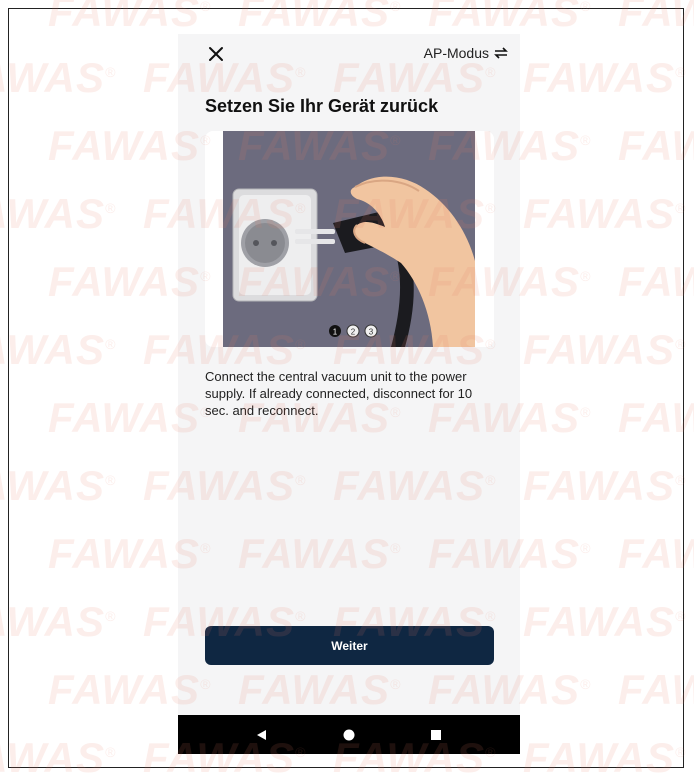 The height and width of the screenshot is (775, 694). What do you see at coordinates (322, 106) in the screenshot?
I see `page-title: Setzen Sie Ihr Gerät zurück` at bounding box center [322, 106].